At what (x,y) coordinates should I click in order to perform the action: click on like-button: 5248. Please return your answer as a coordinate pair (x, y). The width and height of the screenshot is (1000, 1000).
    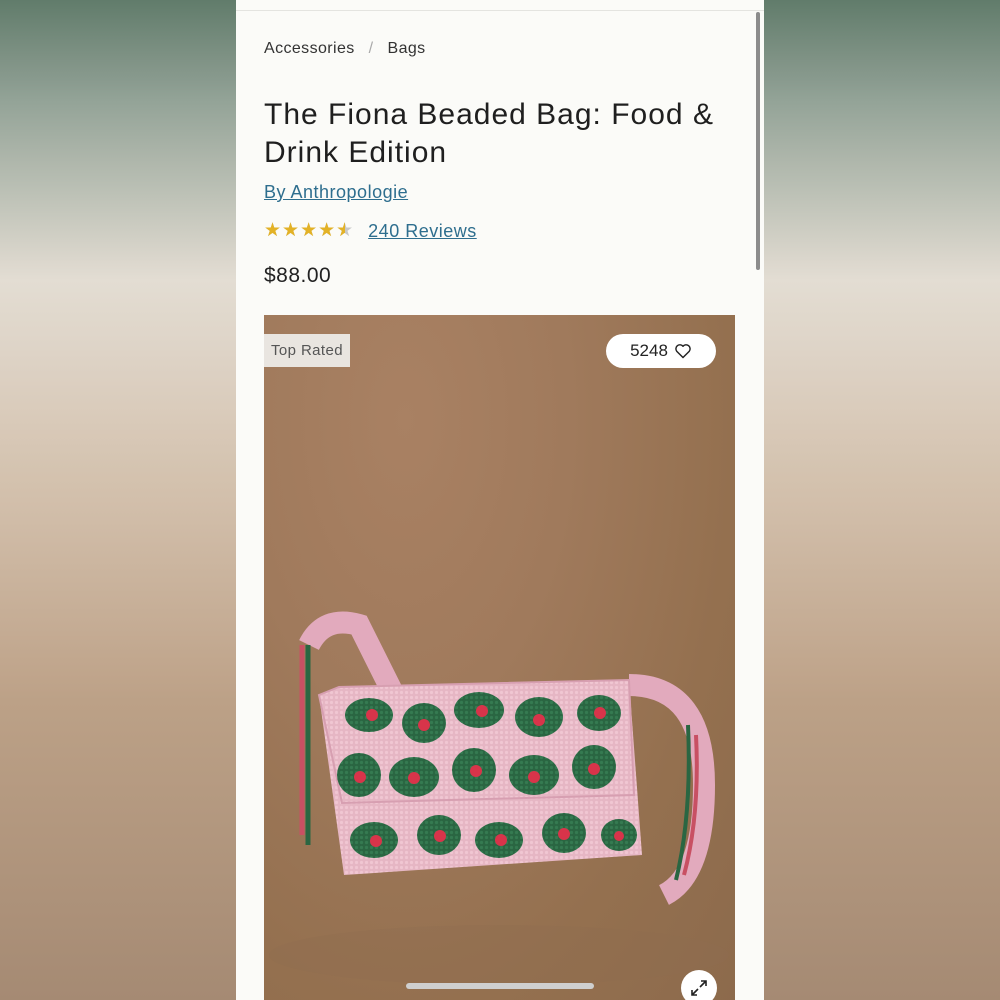
    Looking at the image, I should click on (661, 351).